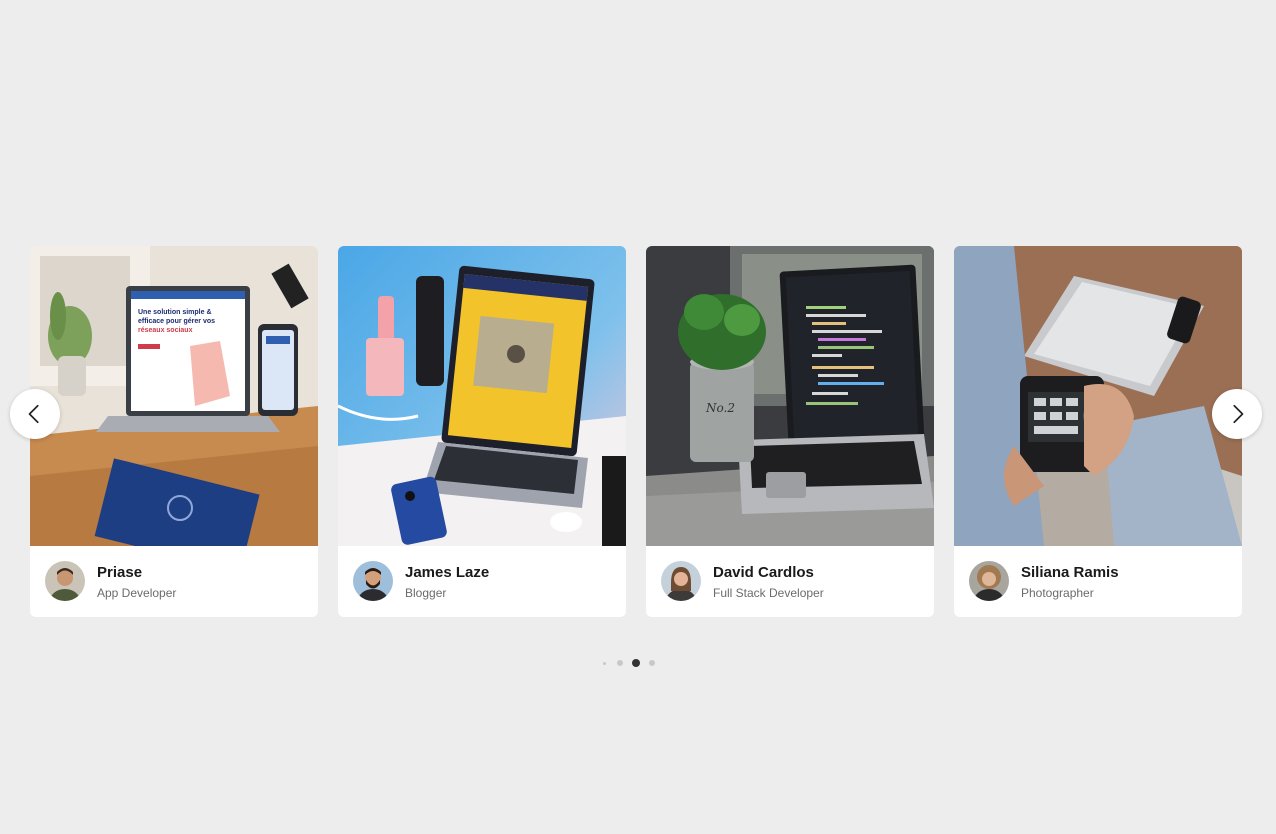  I want to click on next-button, so click(1237, 414).